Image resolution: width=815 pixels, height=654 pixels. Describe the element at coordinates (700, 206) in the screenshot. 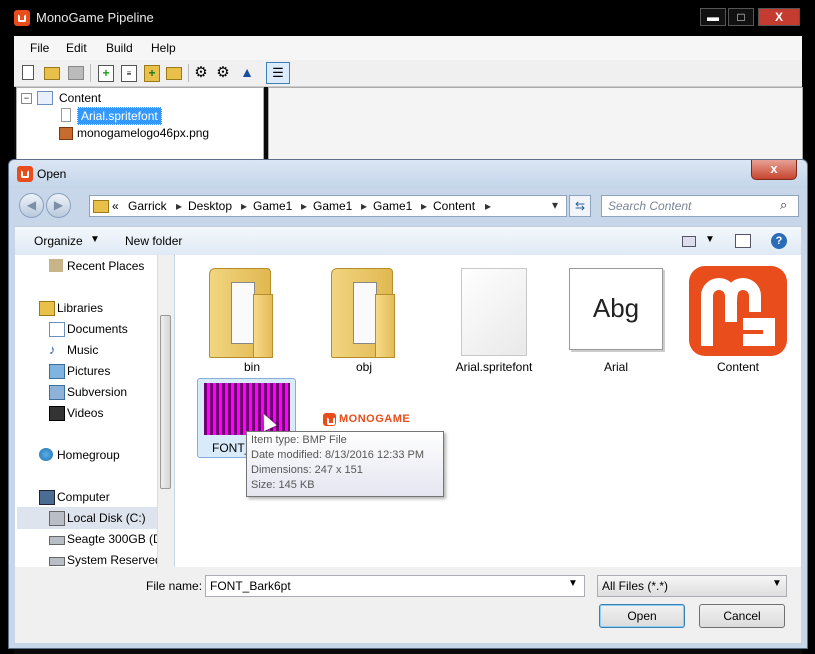

I see `search-box: Search Content ⌕` at that location.